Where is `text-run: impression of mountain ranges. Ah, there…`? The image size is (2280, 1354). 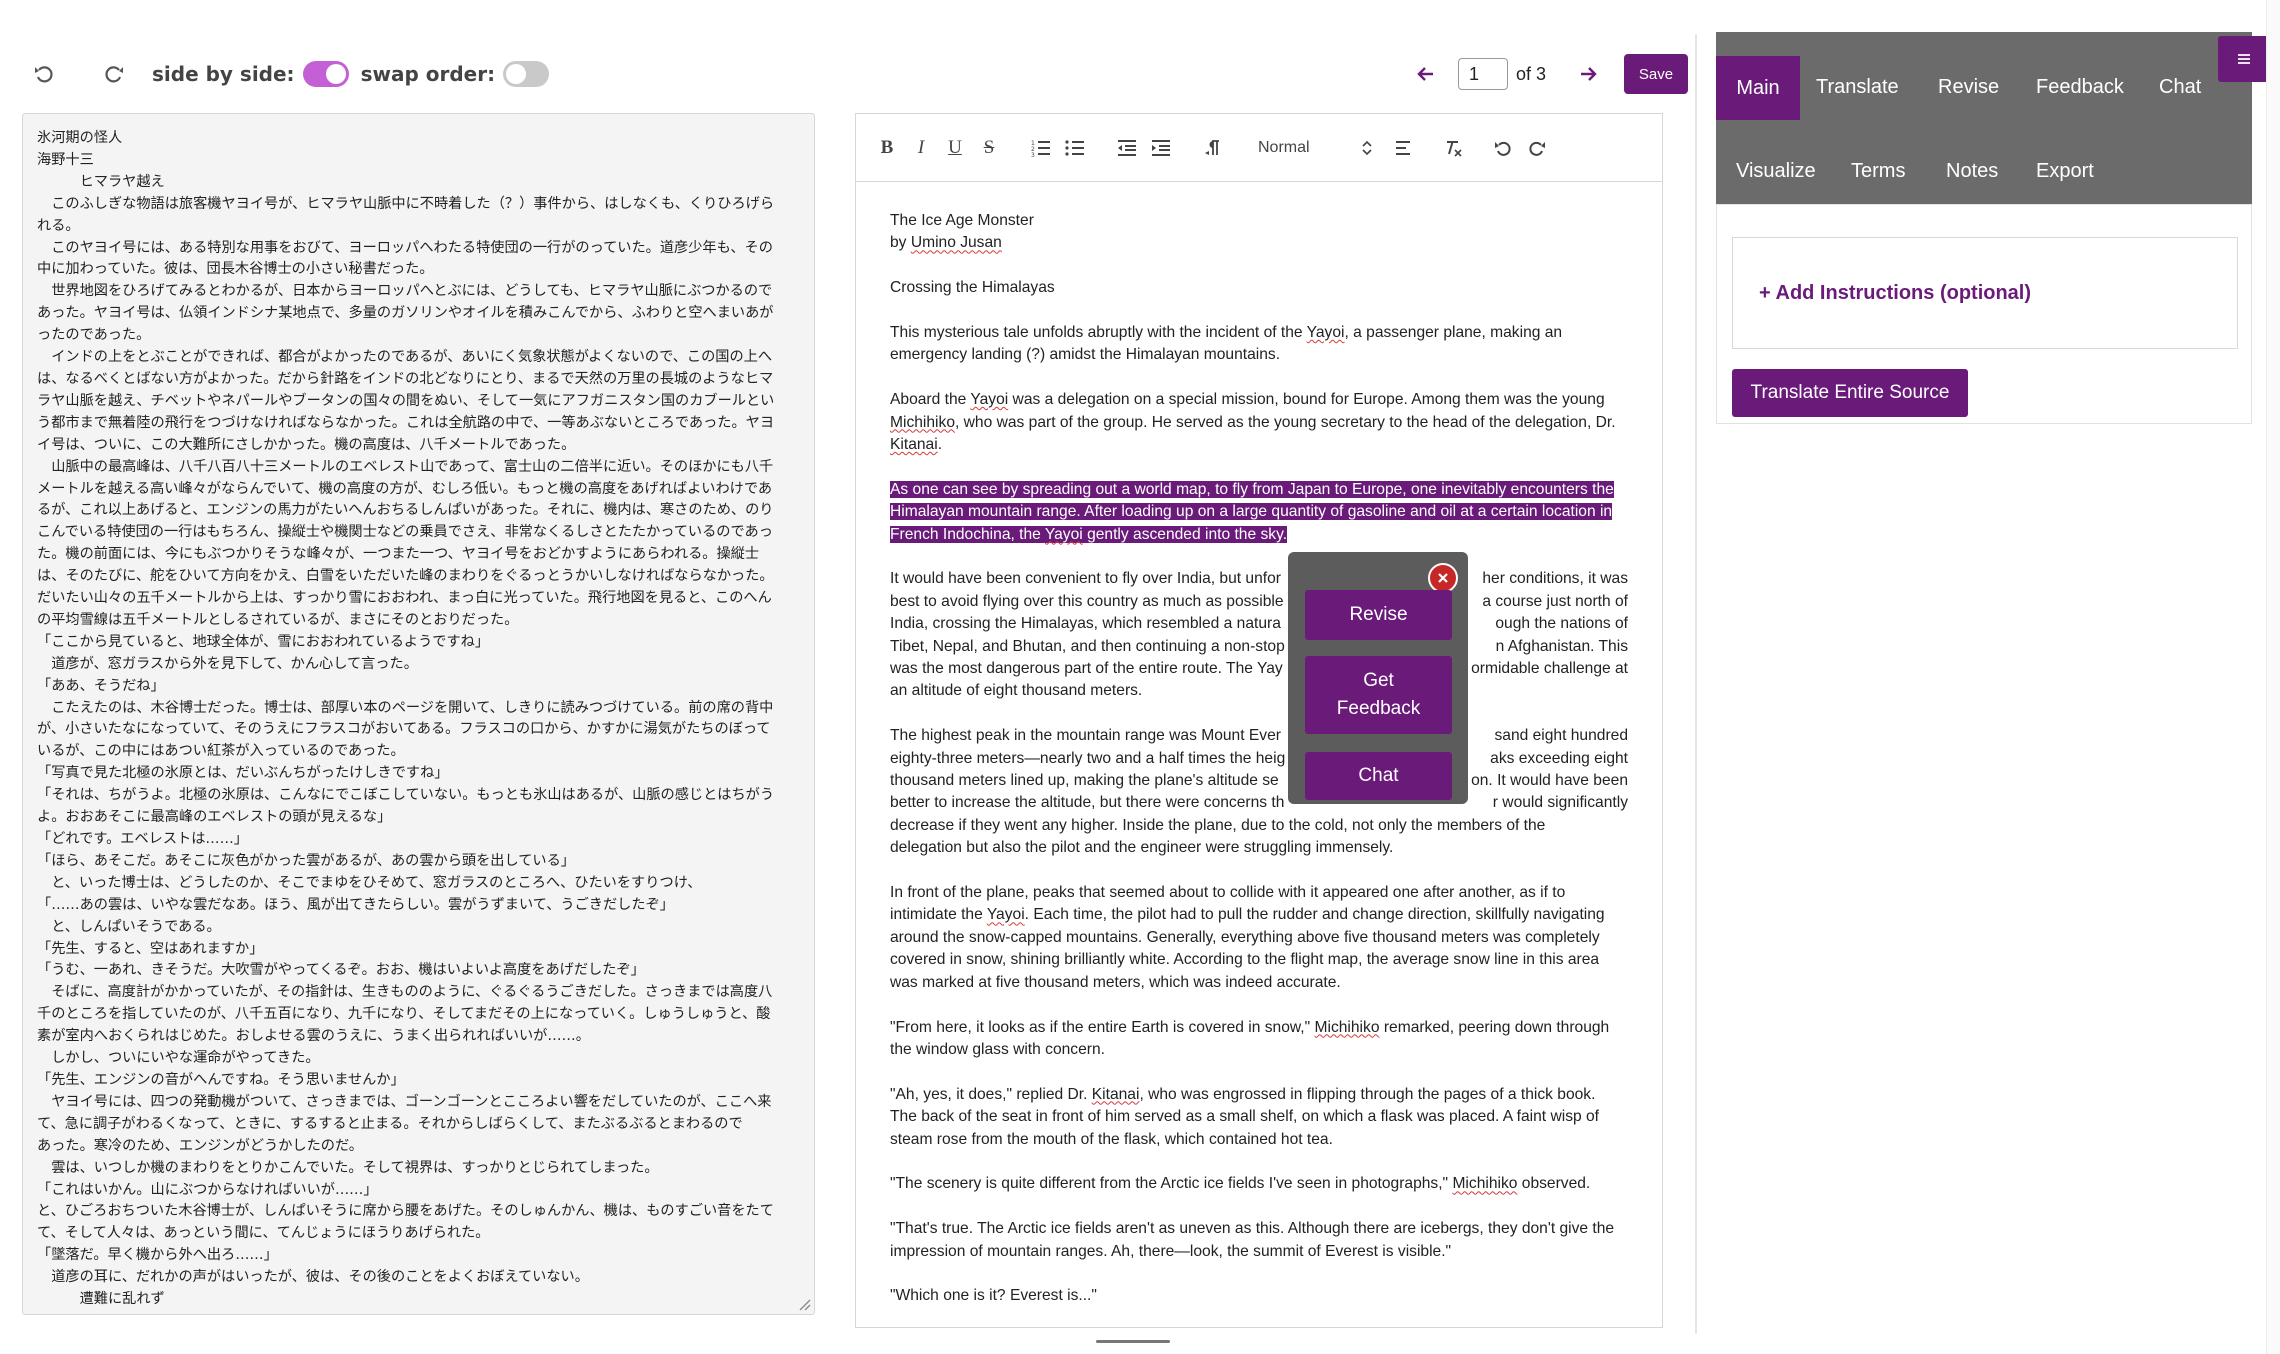 text-run: impression of mountain ranges. Ah, there… is located at coordinates (1171, 1251).